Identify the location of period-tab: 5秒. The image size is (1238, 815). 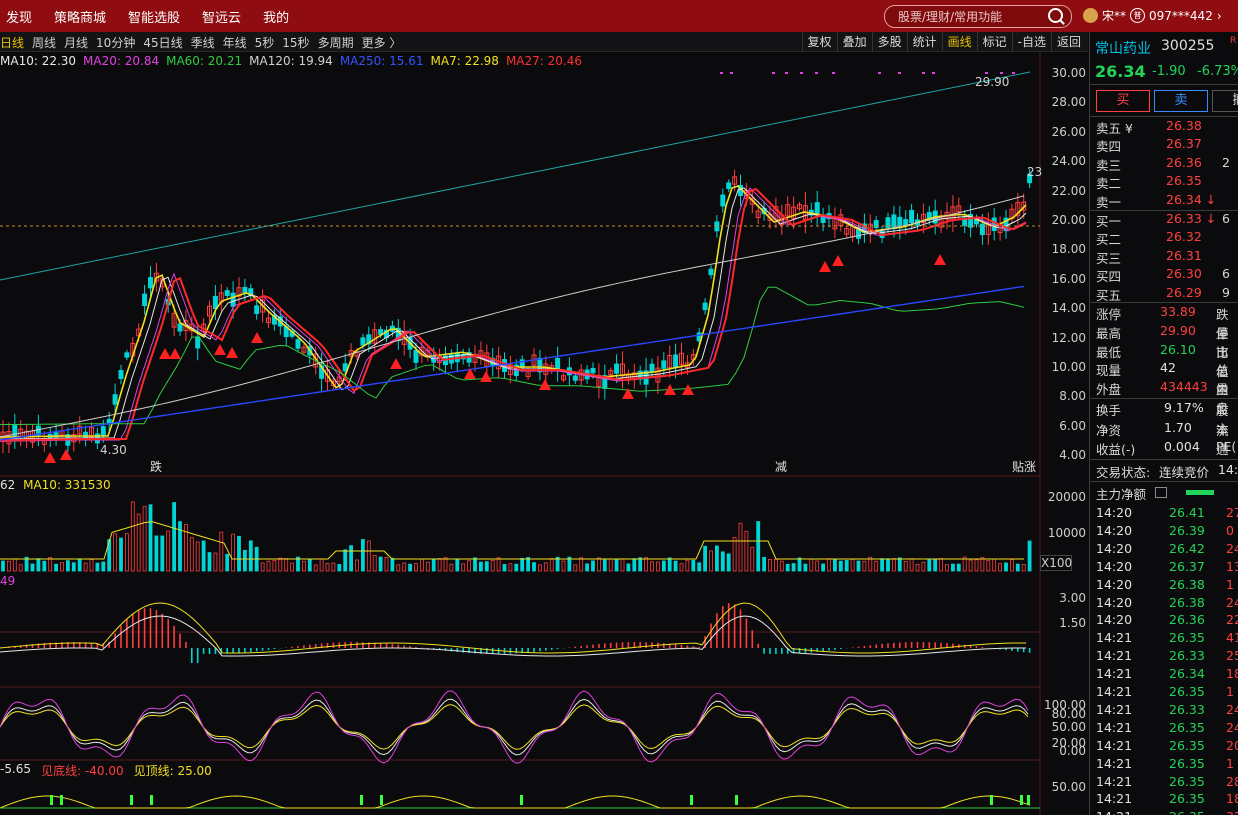
(265, 42).